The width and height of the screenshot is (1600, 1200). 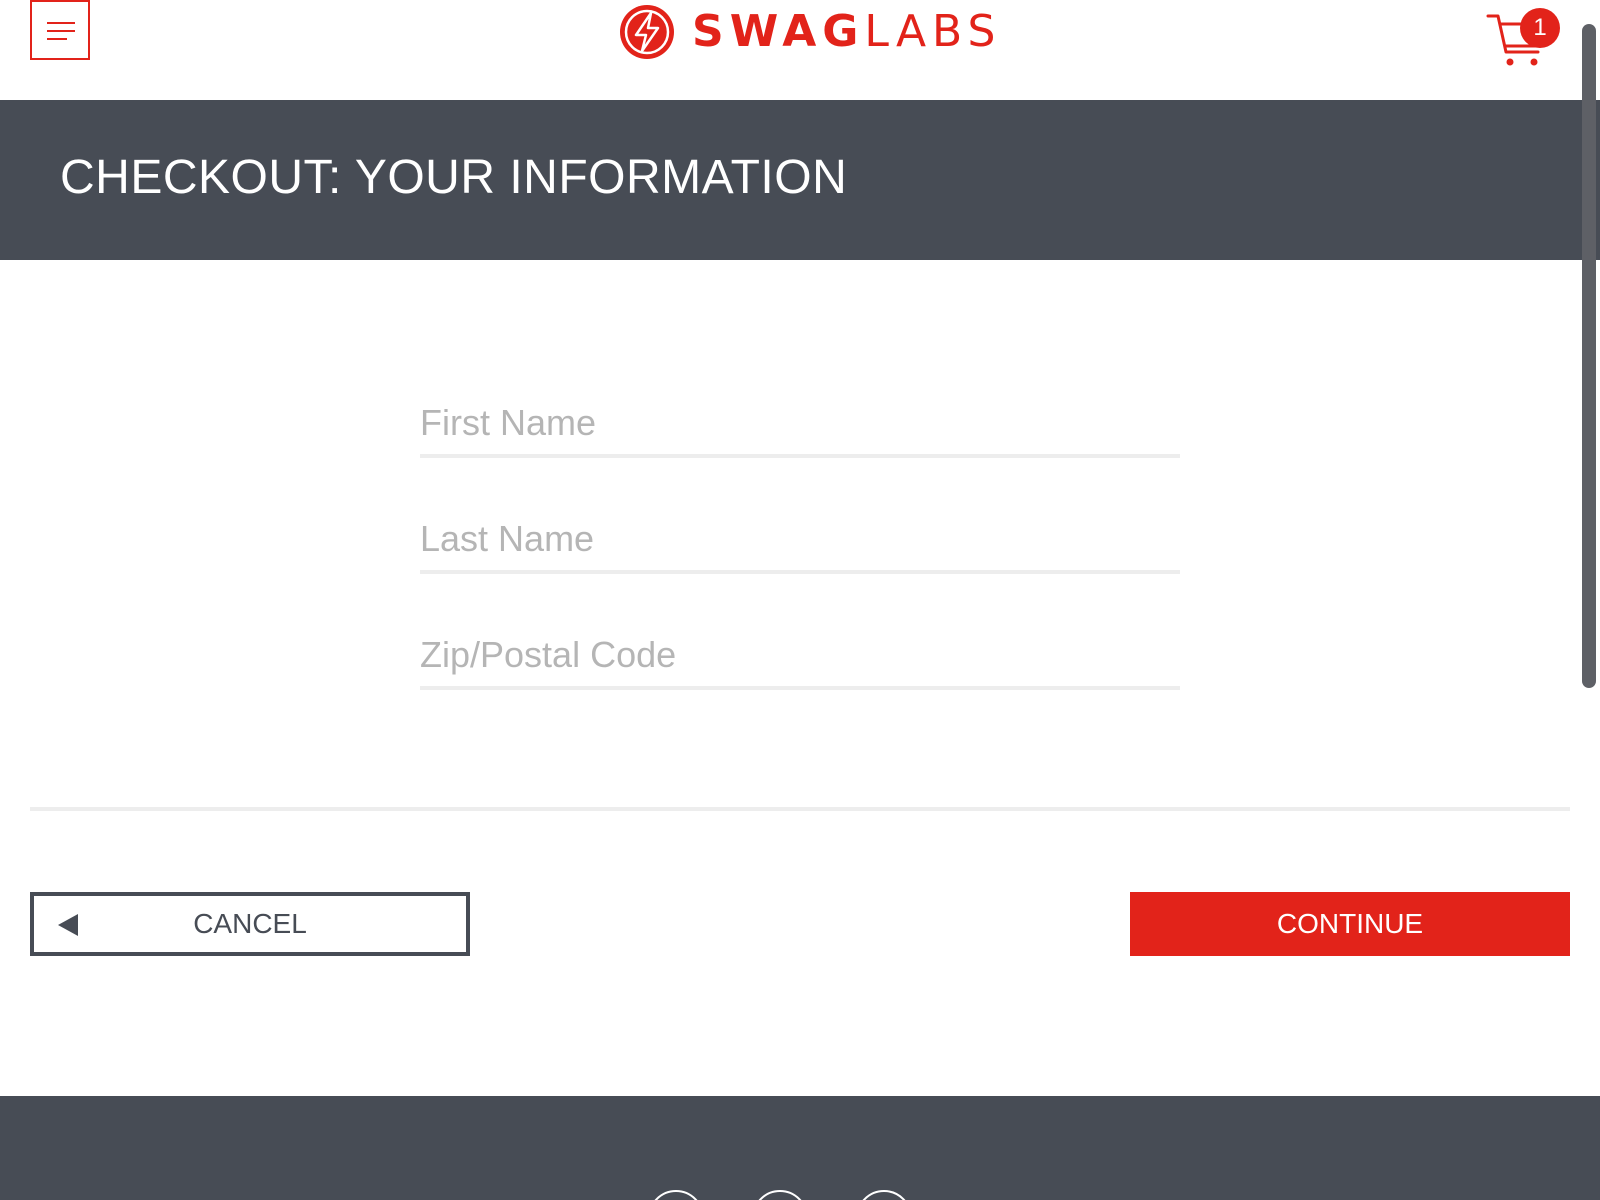 I want to click on title-bar: CHECKOUT: YOUR INFORMATION, so click(x=800, y=180).